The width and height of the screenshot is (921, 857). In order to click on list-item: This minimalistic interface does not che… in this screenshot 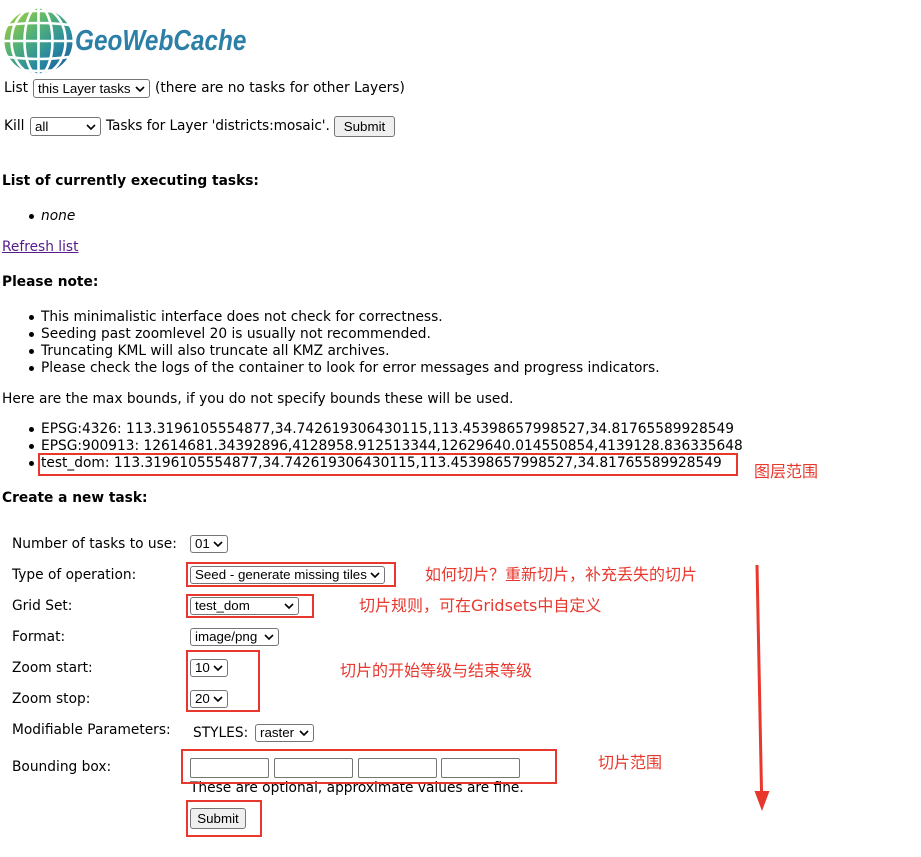, I will do `click(236, 317)`.